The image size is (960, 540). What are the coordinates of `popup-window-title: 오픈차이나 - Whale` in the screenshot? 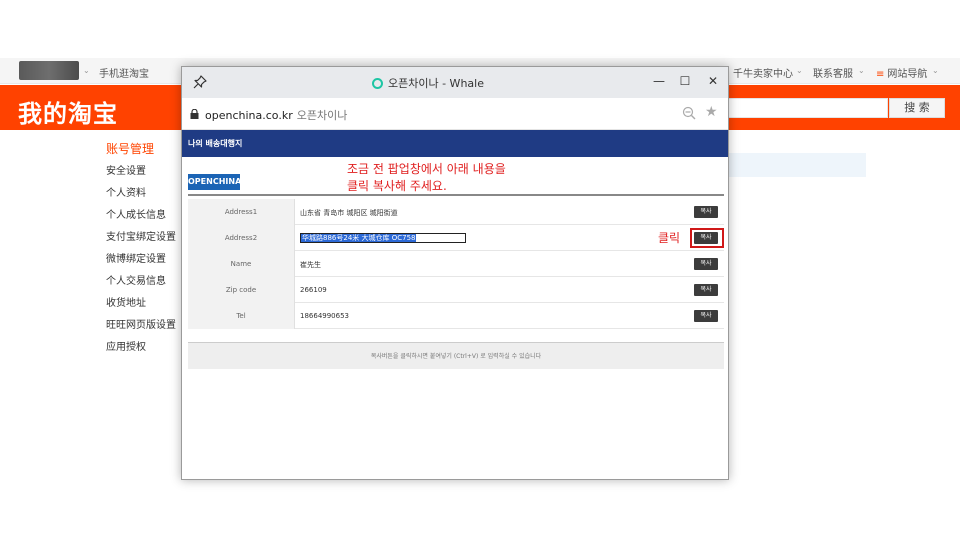 It's located at (428, 83).